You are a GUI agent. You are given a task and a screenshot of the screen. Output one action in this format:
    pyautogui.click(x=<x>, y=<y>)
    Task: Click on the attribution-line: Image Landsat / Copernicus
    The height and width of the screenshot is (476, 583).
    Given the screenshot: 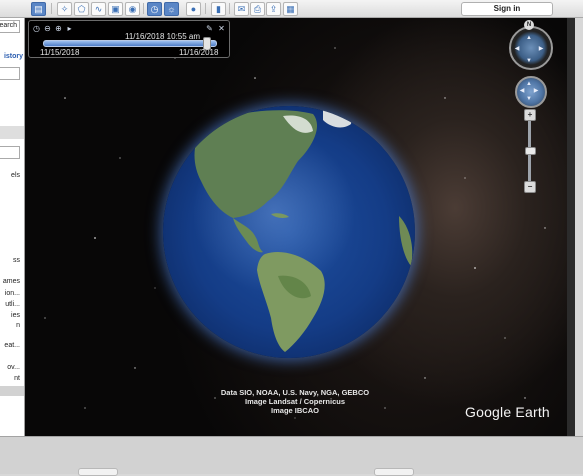 What is the action you would take?
    pyautogui.click(x=295, y=401)
    